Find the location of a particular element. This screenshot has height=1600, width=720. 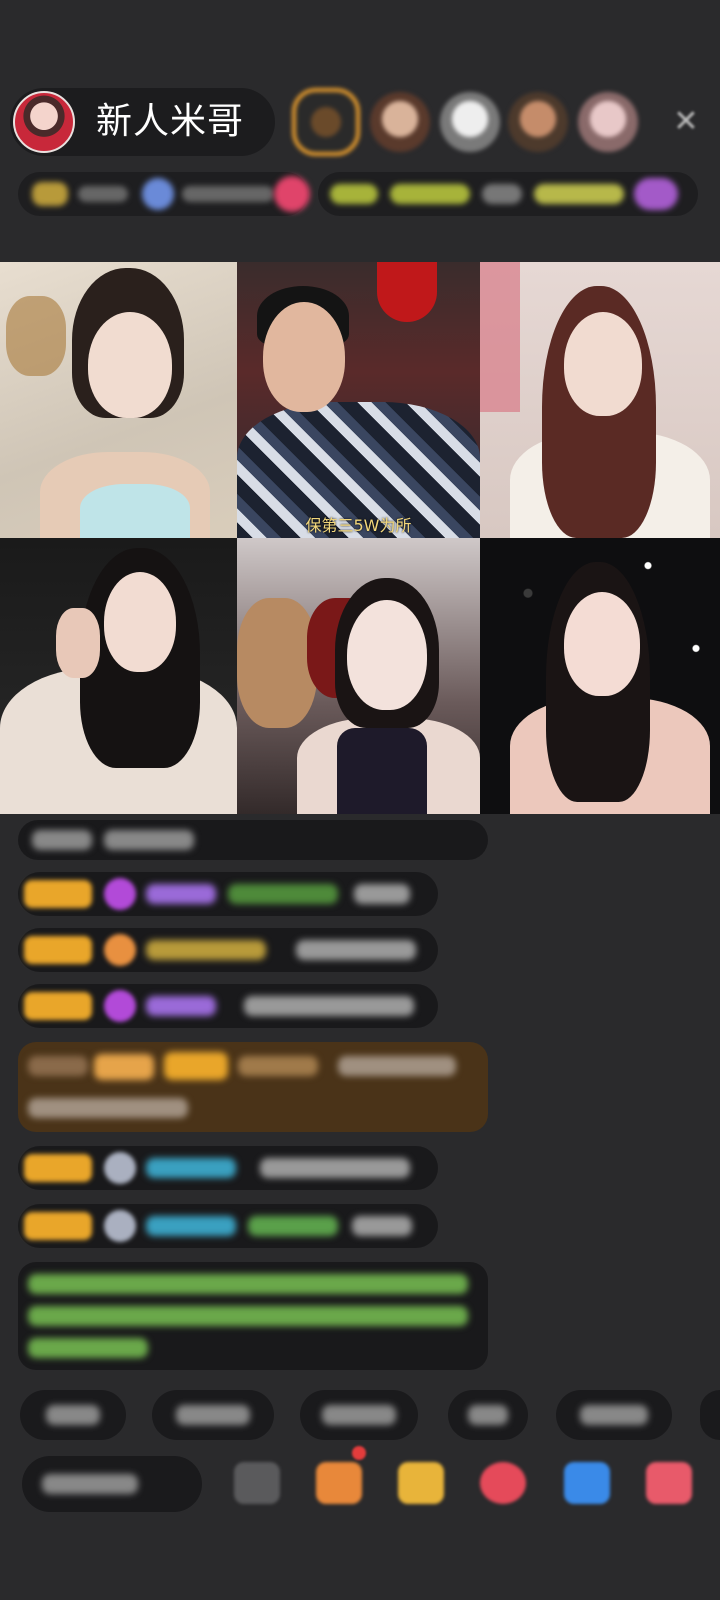

gift-icon is located at coordinates (669, 1483).